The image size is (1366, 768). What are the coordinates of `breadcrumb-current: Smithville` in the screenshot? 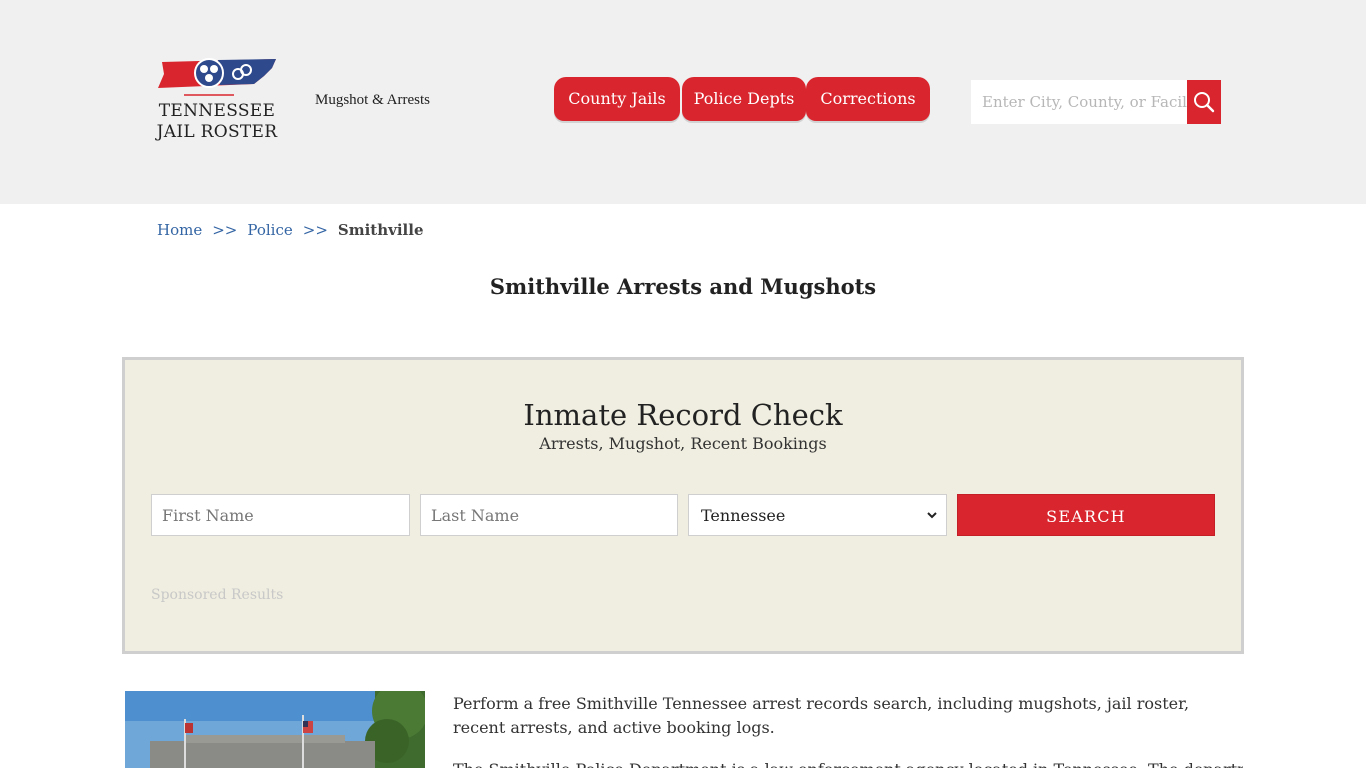 It's located at (380, 230).